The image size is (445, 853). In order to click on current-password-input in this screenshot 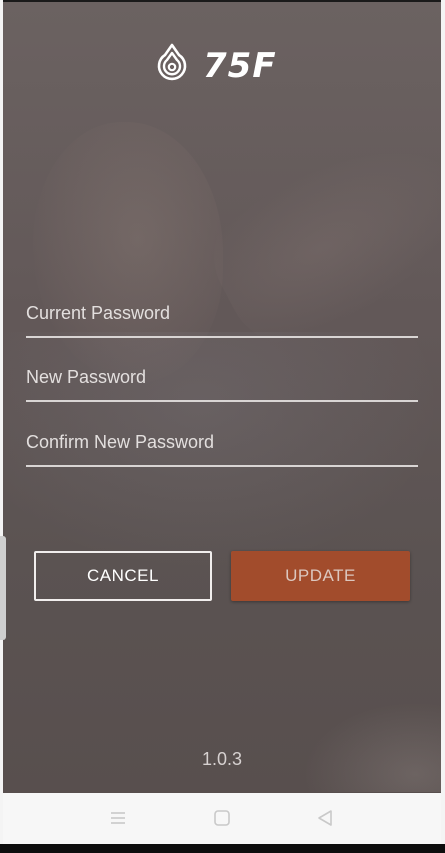, I will do `click(222, 313)`.